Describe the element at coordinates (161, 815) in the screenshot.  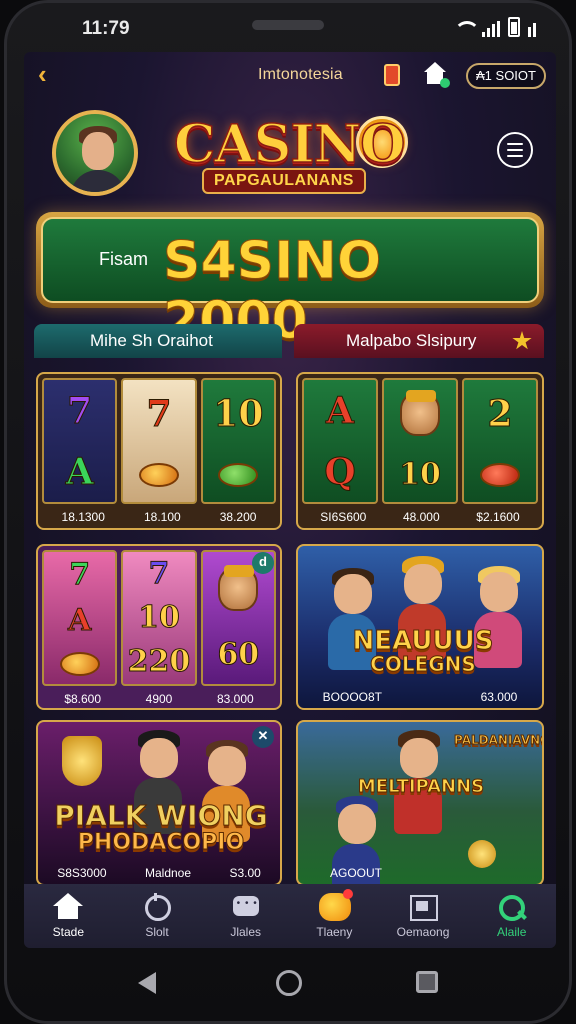
I see `game-title: PIALK WIONG` at that location.